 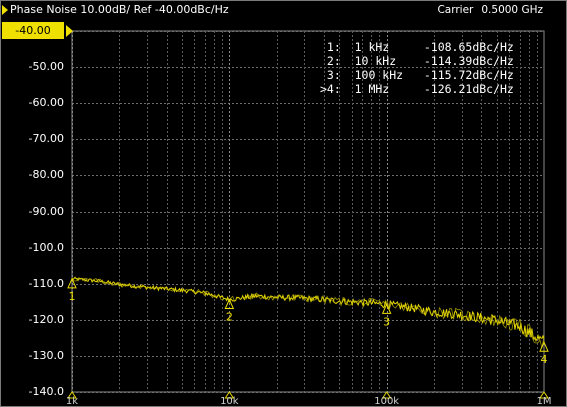 I want to click on y-tick-label: -50.00, so click(x=46, y=67).